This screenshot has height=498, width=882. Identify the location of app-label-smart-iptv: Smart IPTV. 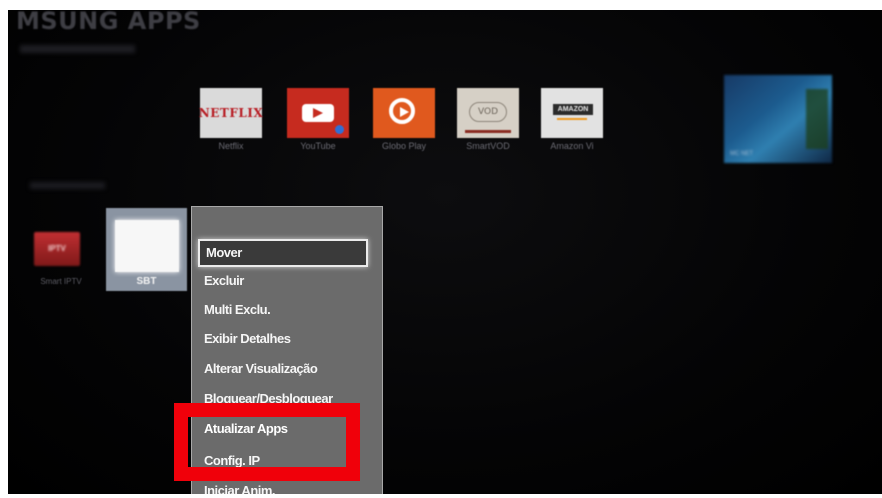
(61, 281).